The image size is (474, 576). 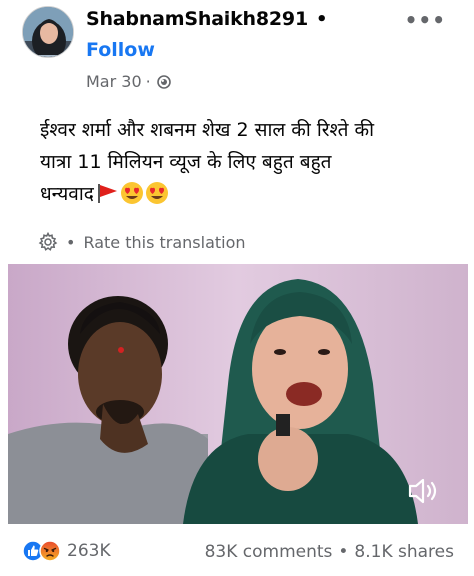 What do you see at coordinates (423, 491) in the screenshot?
I see `speaker-icon` at bounding box center [423, 491].